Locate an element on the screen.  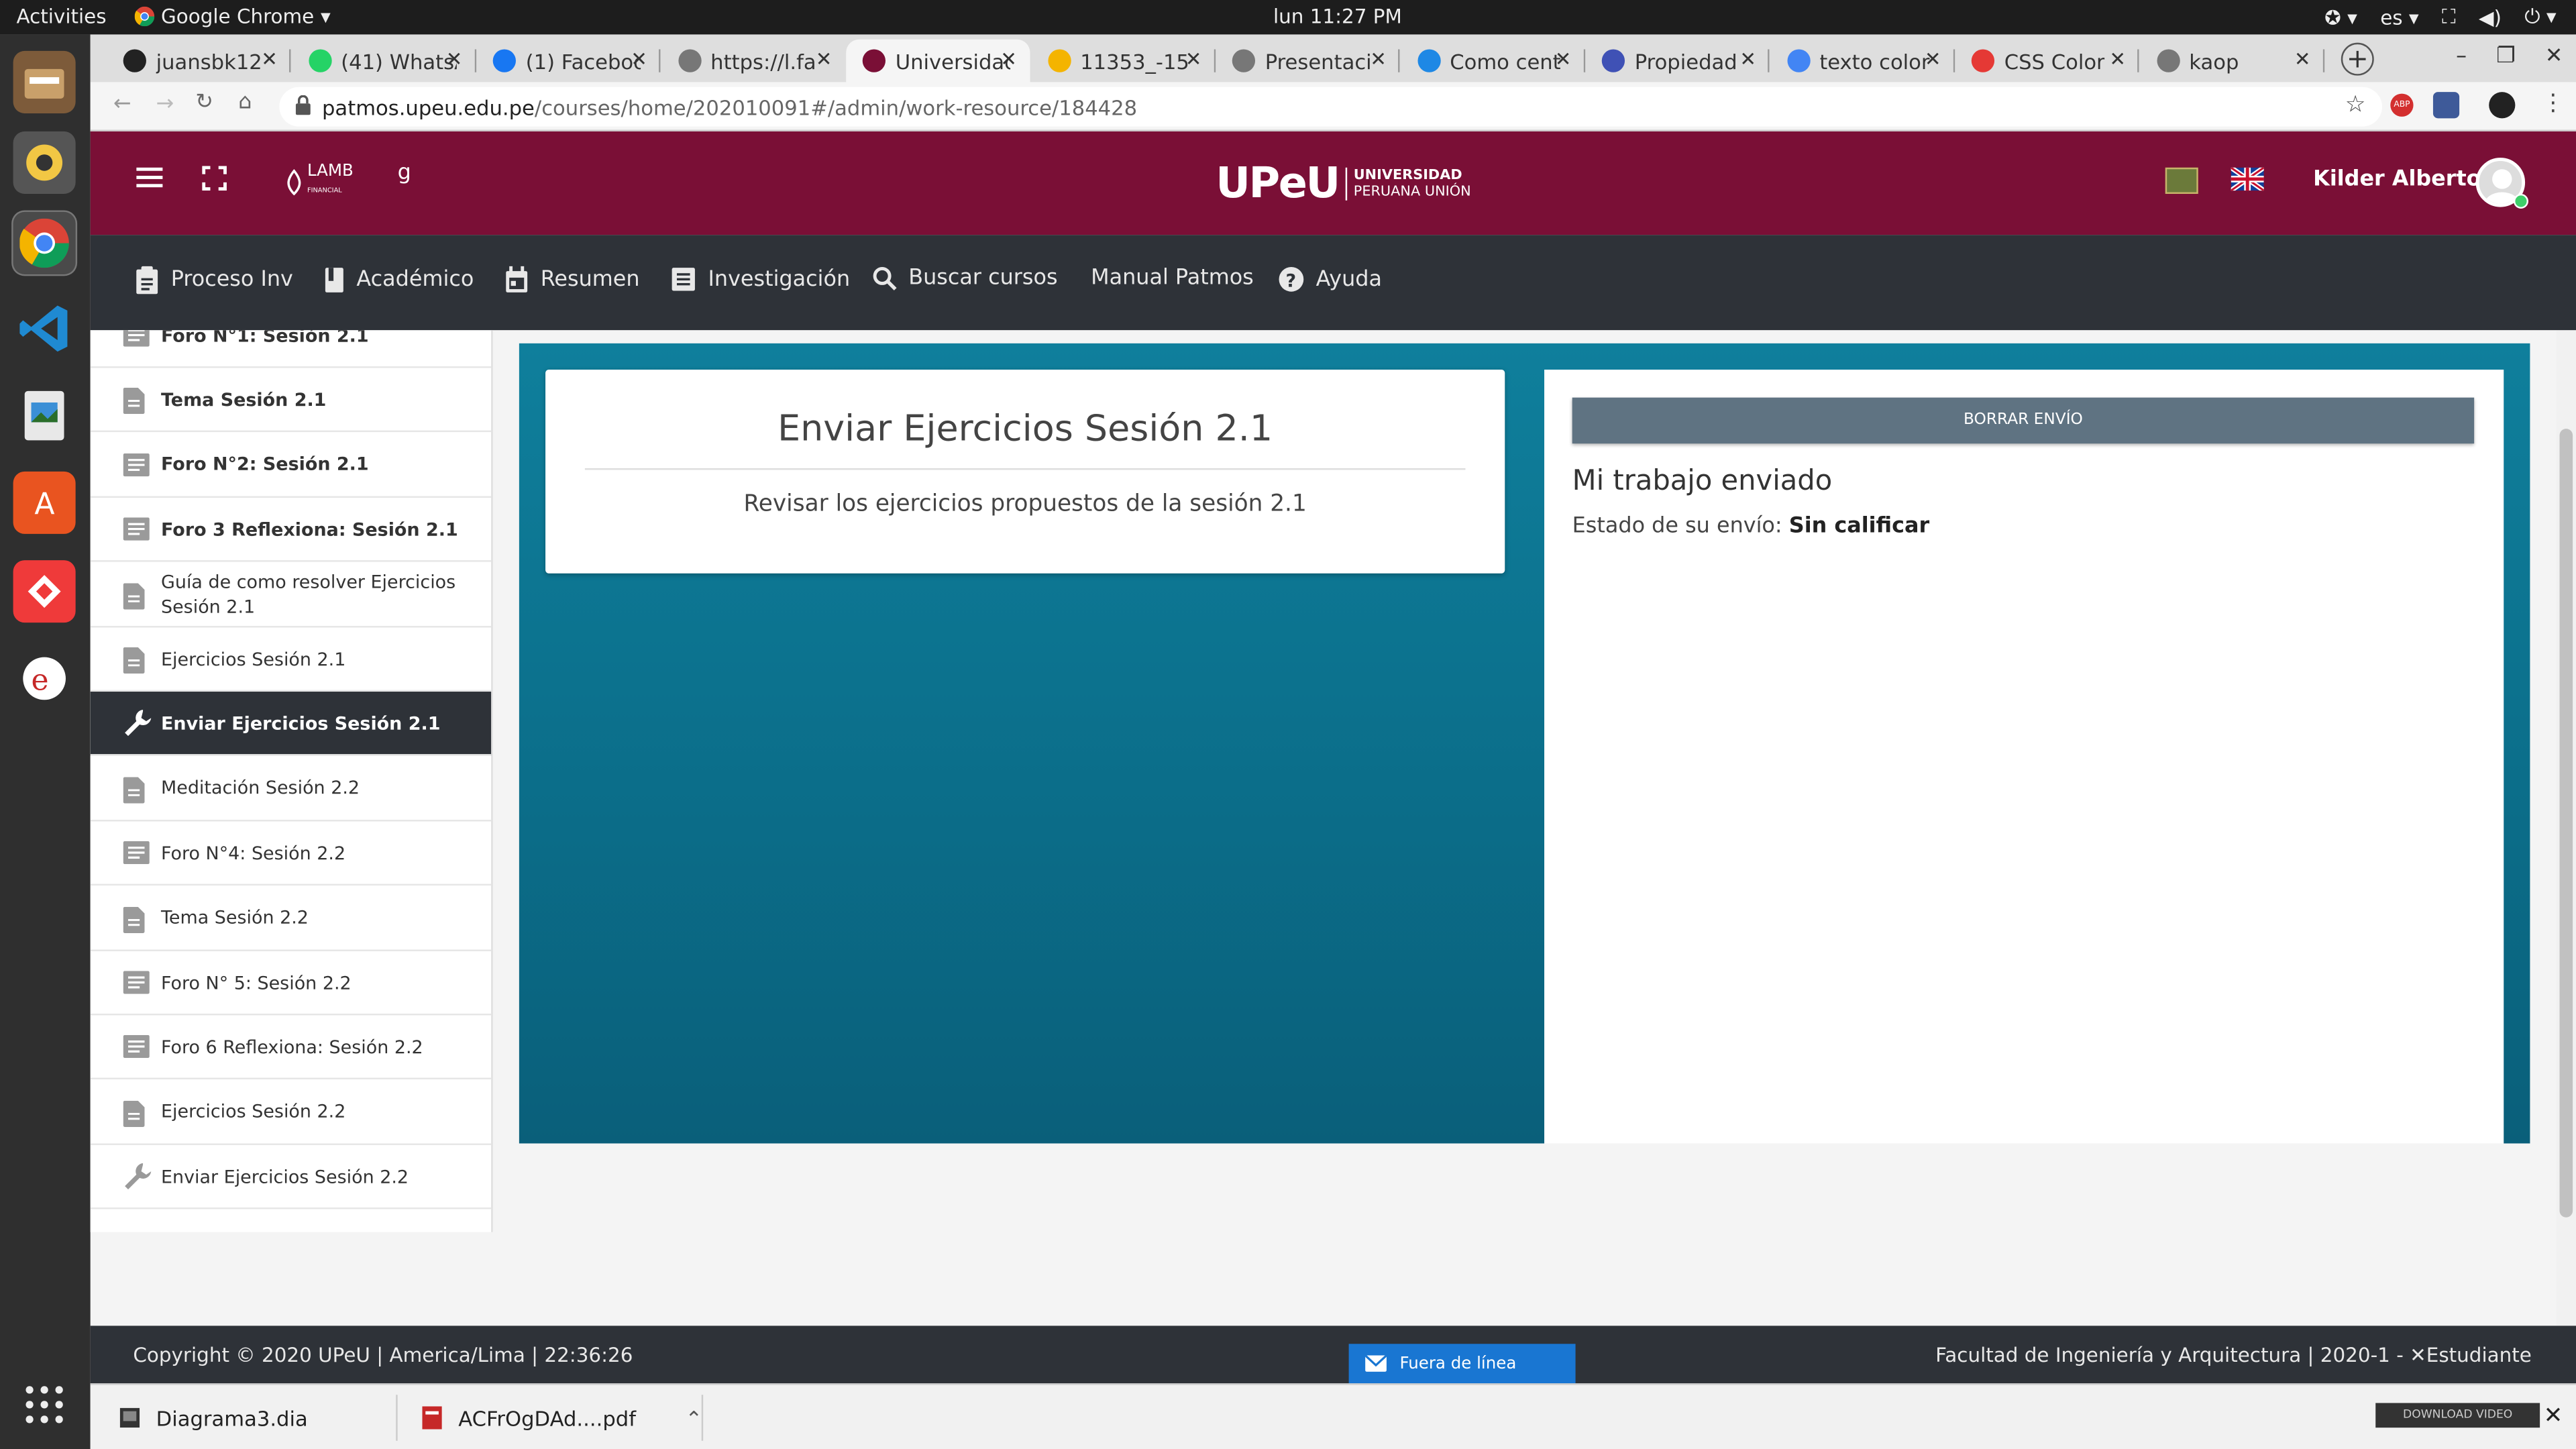
new-tab-button: + is located at coordinates (2357, 59).